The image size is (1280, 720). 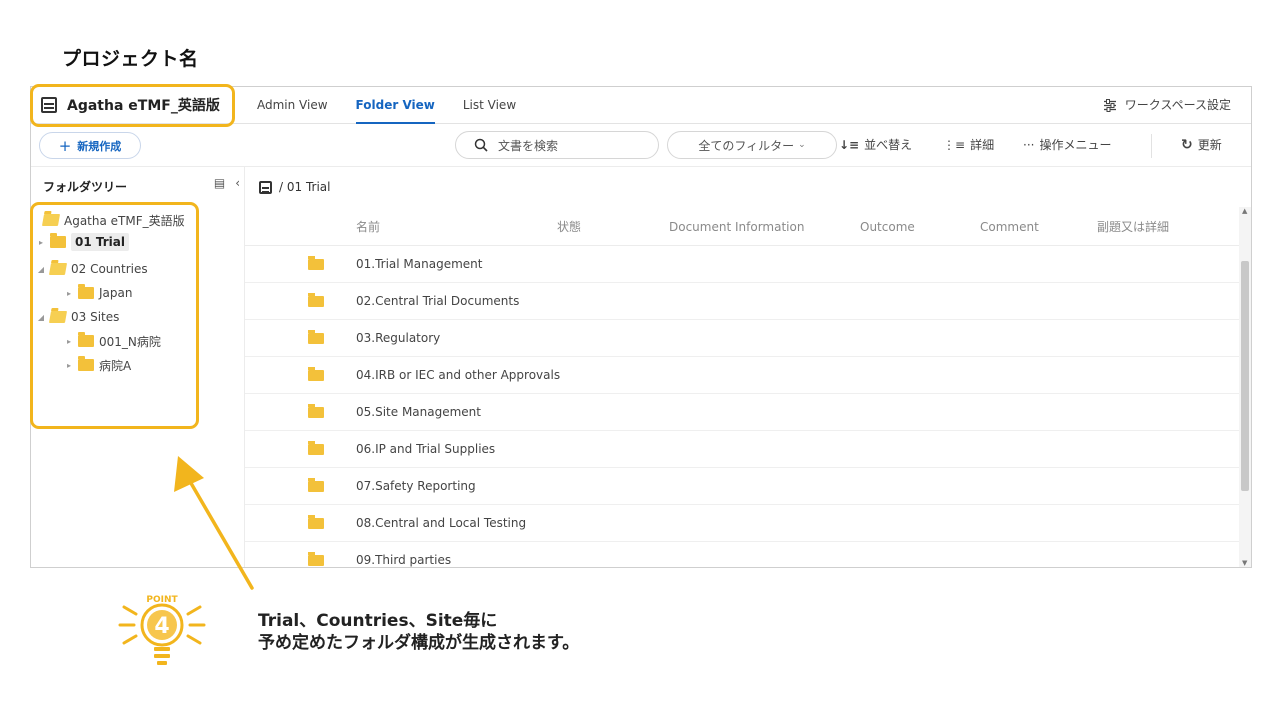 I want to click on table-row: 06.IP and Trial Supplies, so click(x=743, y=449).